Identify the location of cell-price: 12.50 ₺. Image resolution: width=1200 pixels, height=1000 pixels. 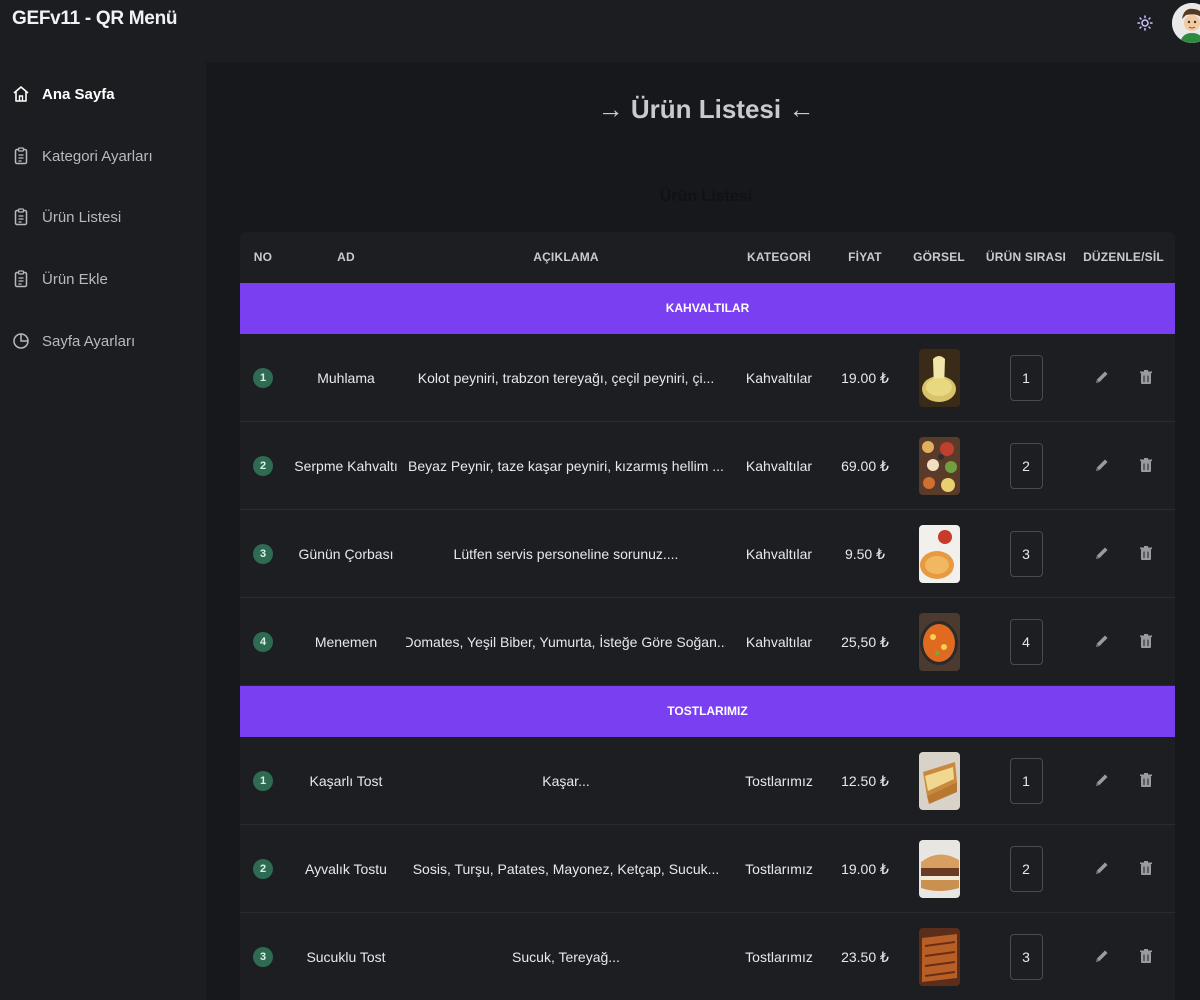
(865, 780).